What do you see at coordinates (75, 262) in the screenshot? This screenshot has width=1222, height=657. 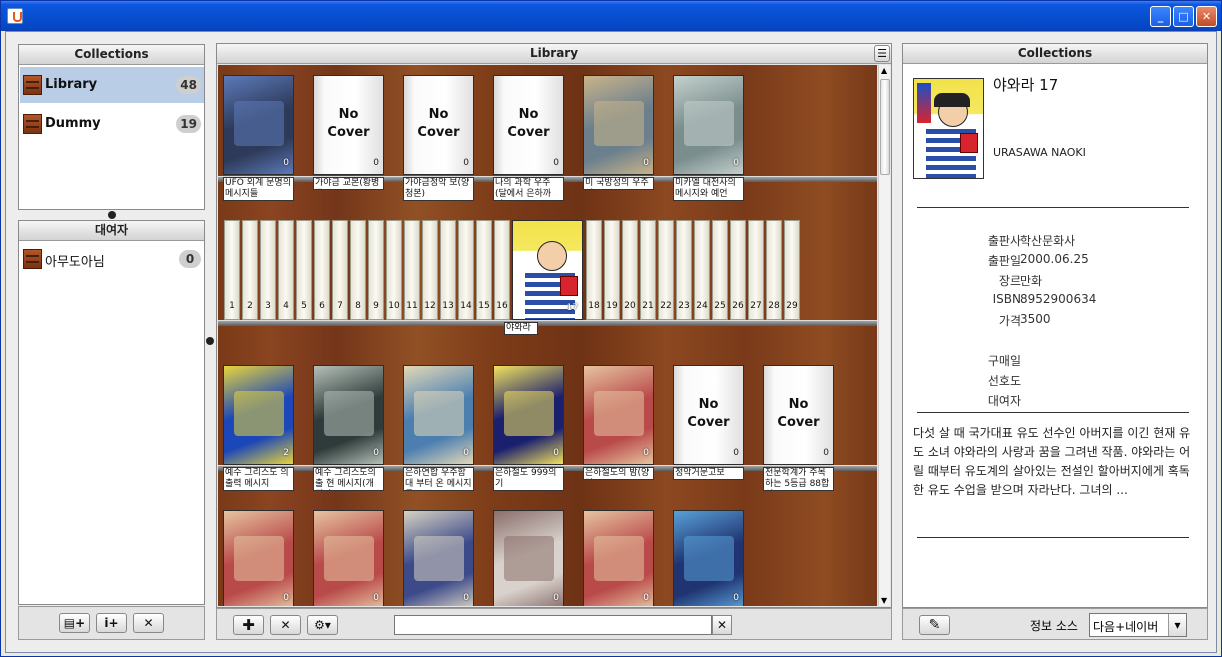 I see `borrower-label: 아무도아님` at bounding box center [75, 262].